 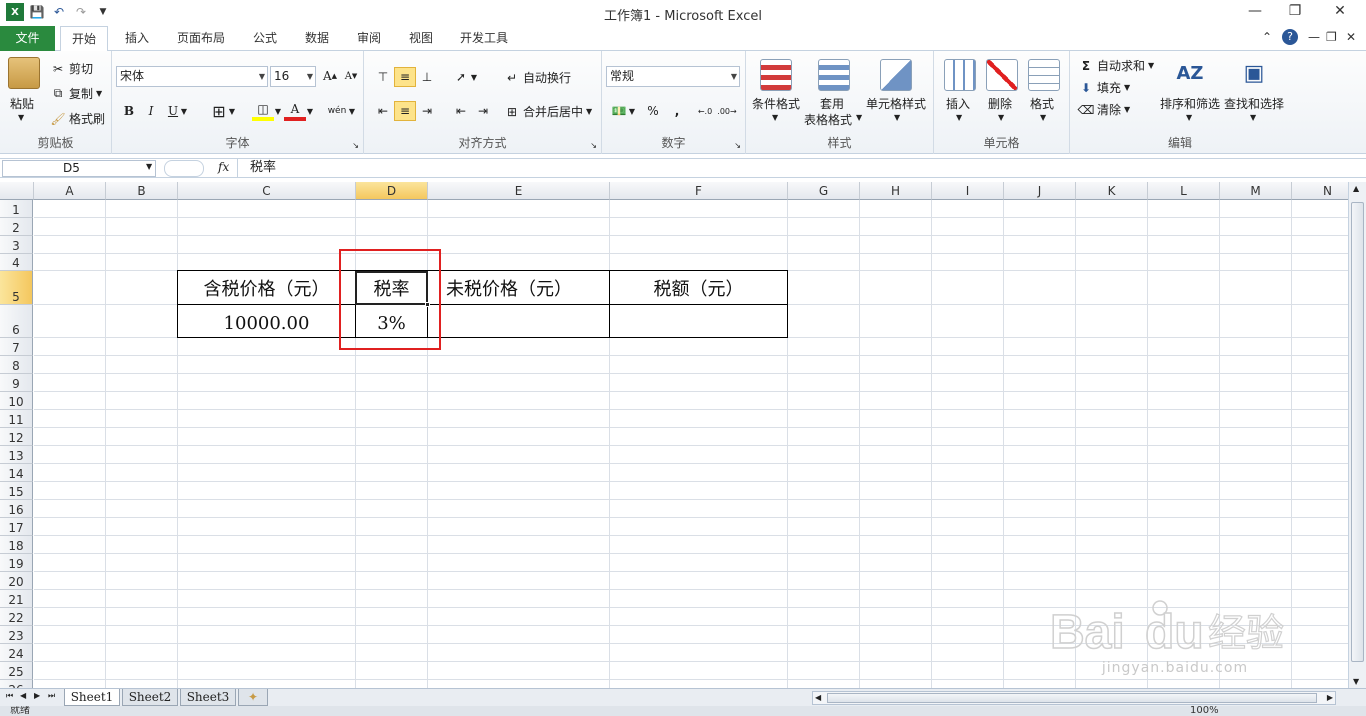 I want to click on cell-styles-button: 单元格样式, so click(x=896, y=103).